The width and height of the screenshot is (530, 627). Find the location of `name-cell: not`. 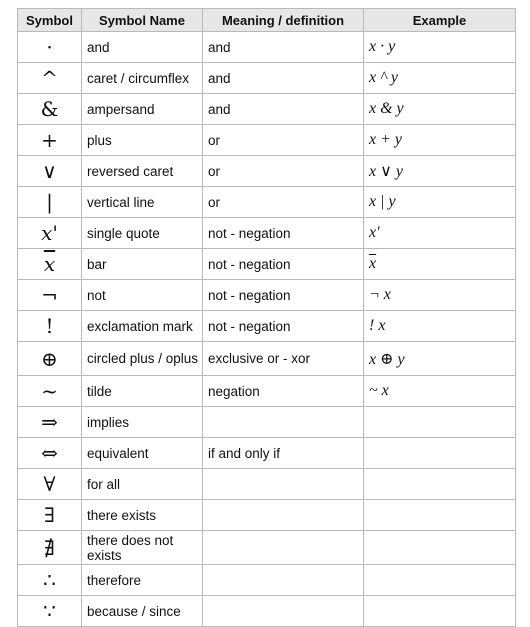

name-cell: not is located at coordinates (142, 295).